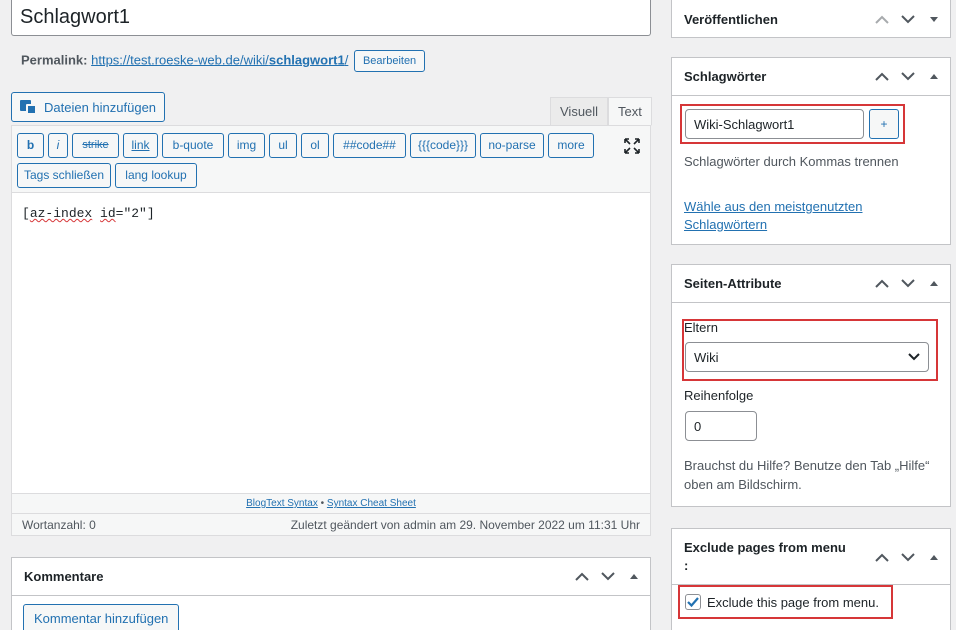 This screenshot has height=630, width=956. I want to click on comments-header: Kommentare, so click(331, 577).